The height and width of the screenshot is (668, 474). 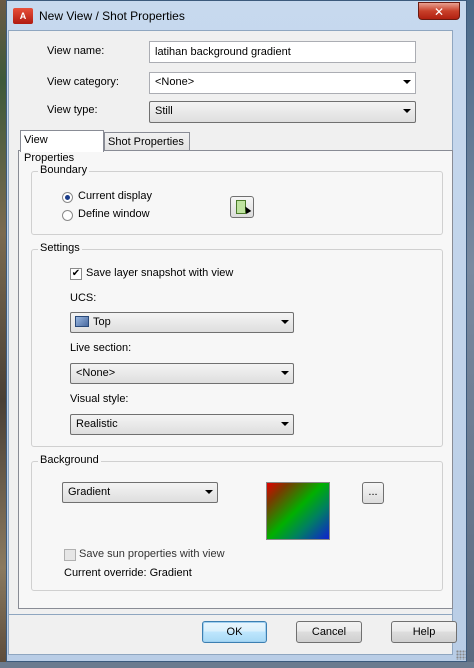 What do you see at coordinates (182, 424) in the screenshot?
I see `visual-style-combo: Realistic` at bounding box center [182, 424].